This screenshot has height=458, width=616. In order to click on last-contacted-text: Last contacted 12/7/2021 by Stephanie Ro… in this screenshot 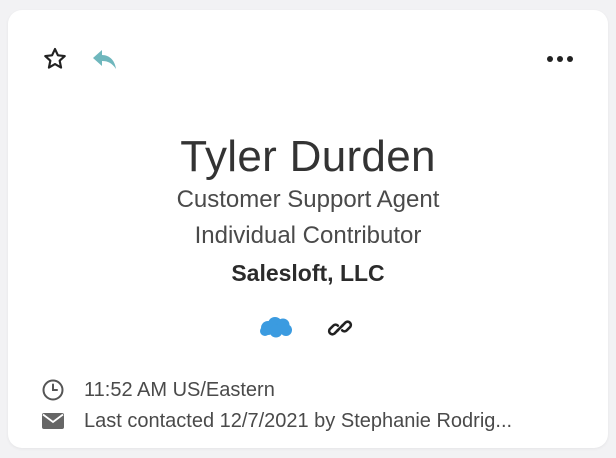, I will do `click(298, 421)`.